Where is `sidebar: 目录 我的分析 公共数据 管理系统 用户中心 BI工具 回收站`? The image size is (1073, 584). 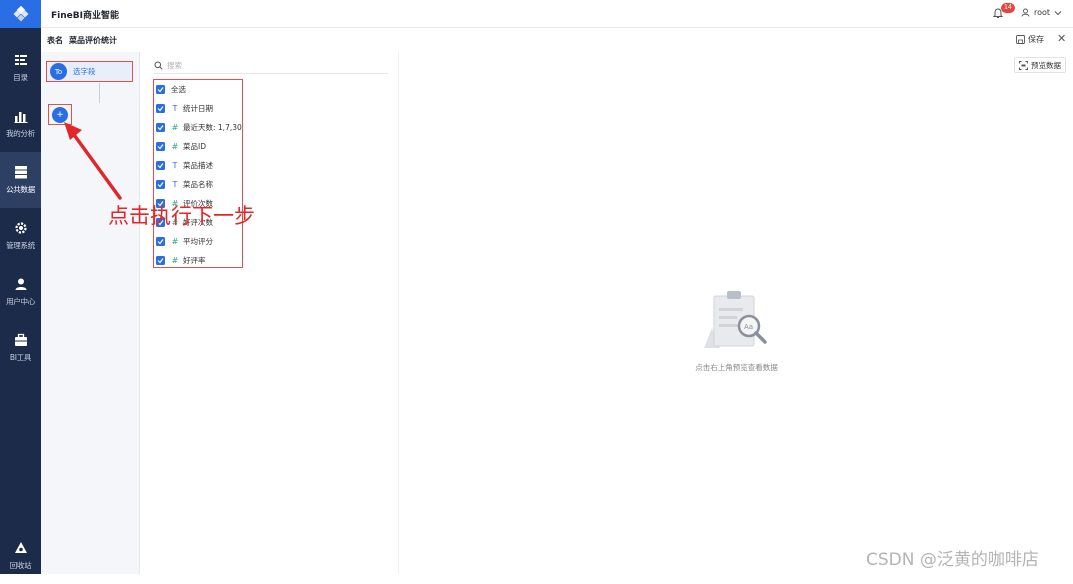 sidebar: 目录 我的分析 公共数据 管理系统 用户中心 BI工具 回收站 is located at coordinates (20, 287).